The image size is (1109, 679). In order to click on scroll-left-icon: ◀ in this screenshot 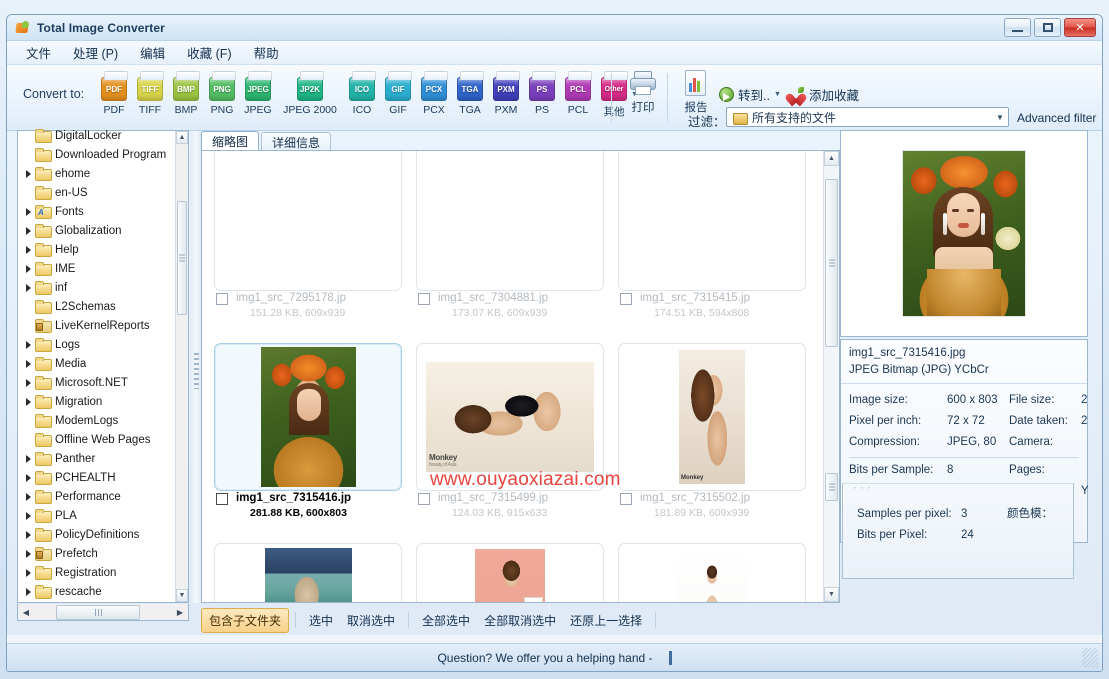, I will do `click(26, 612)`.